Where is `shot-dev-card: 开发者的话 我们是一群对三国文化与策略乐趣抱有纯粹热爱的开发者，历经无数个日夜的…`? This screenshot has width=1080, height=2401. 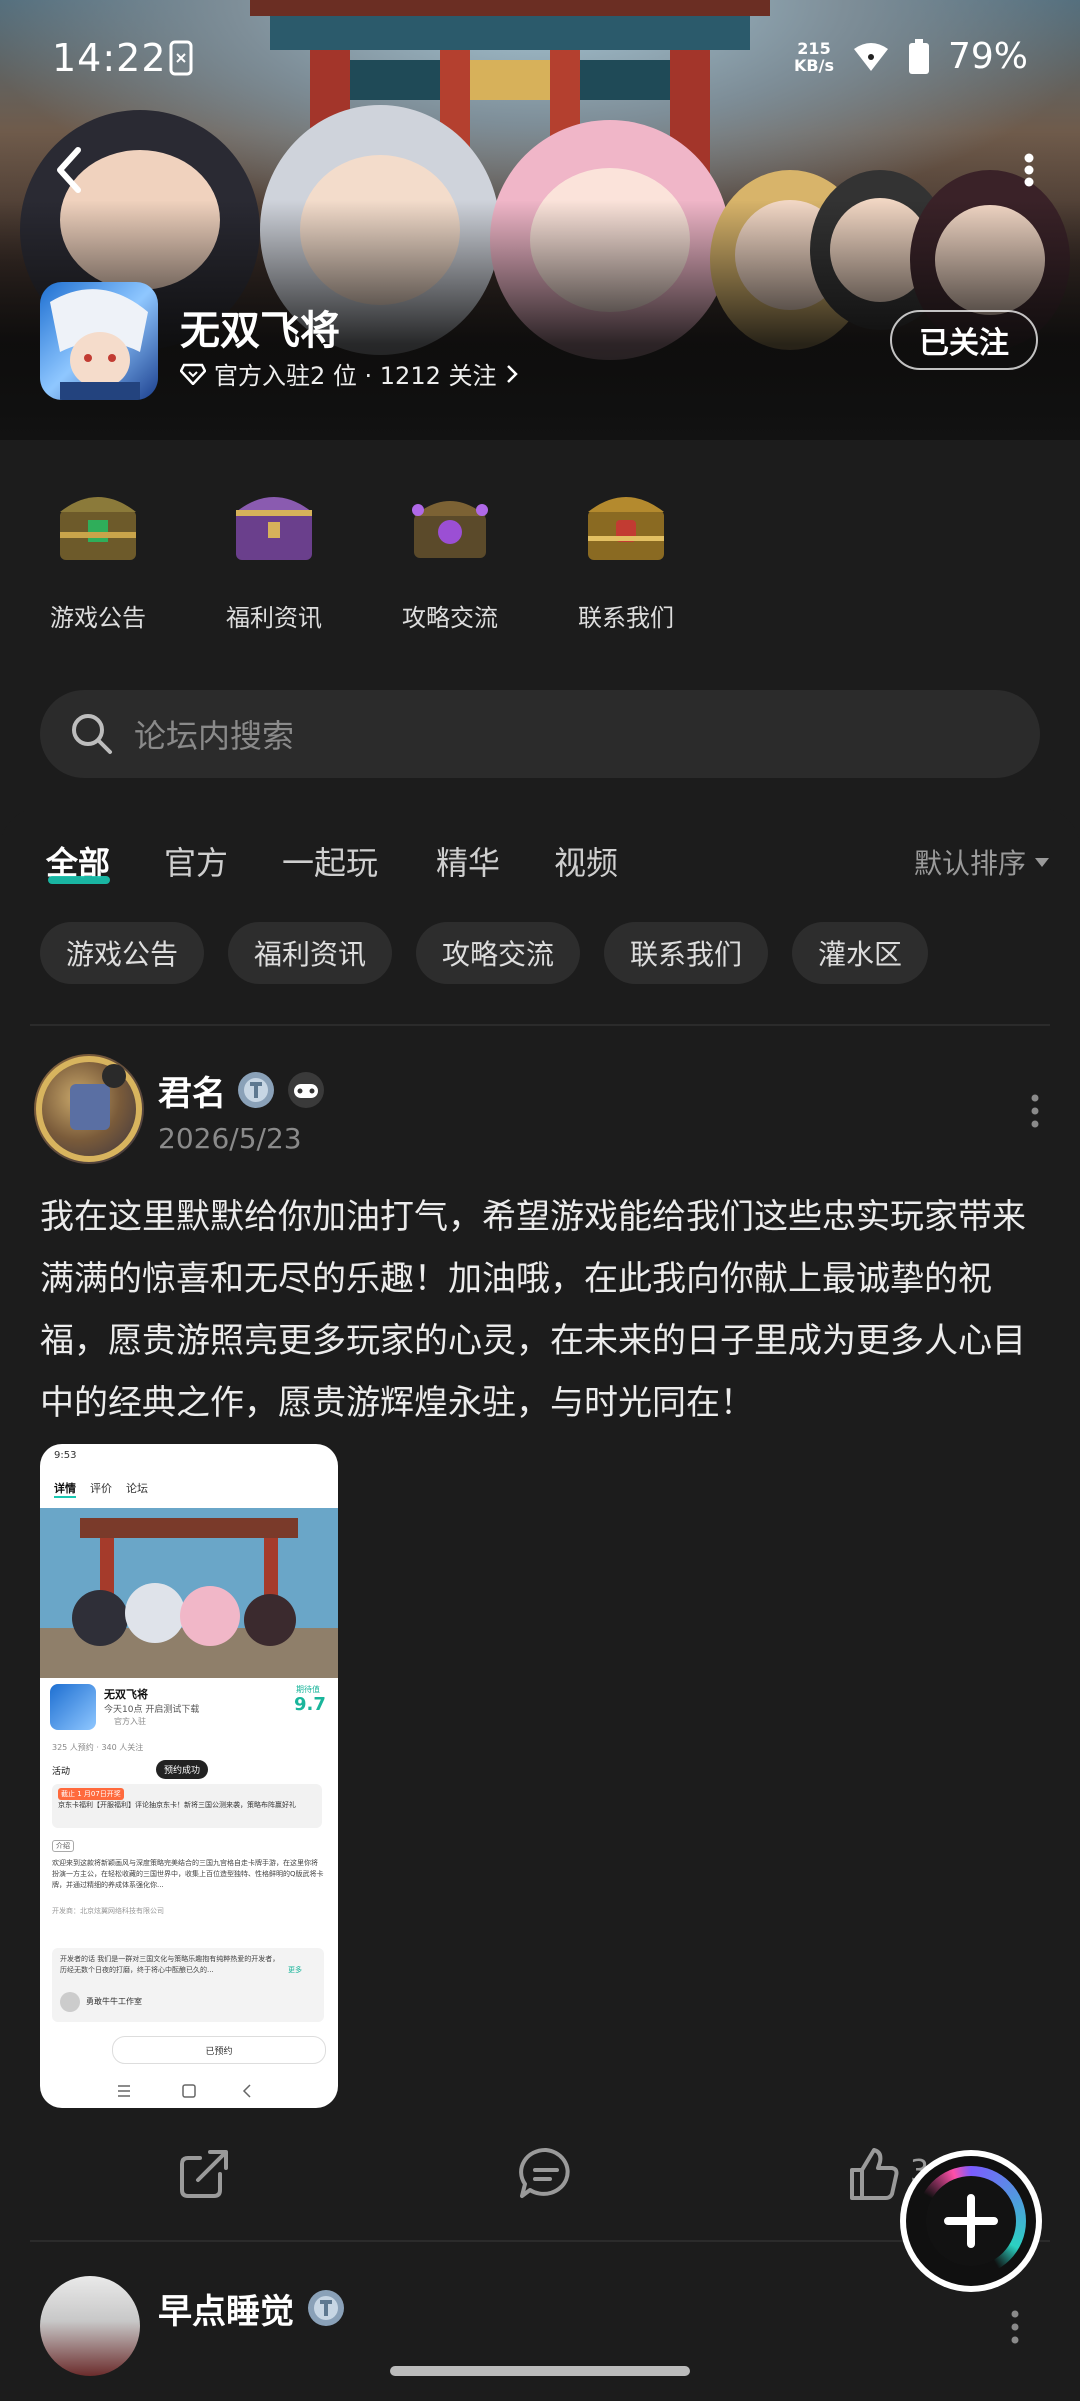
shot-dev-card: 开发者的话 我们是一群对三国文化与策略乐趣抱有纯粹热爱的开发者，历经无数个日夜的… is located at coordinates (188, 1985).